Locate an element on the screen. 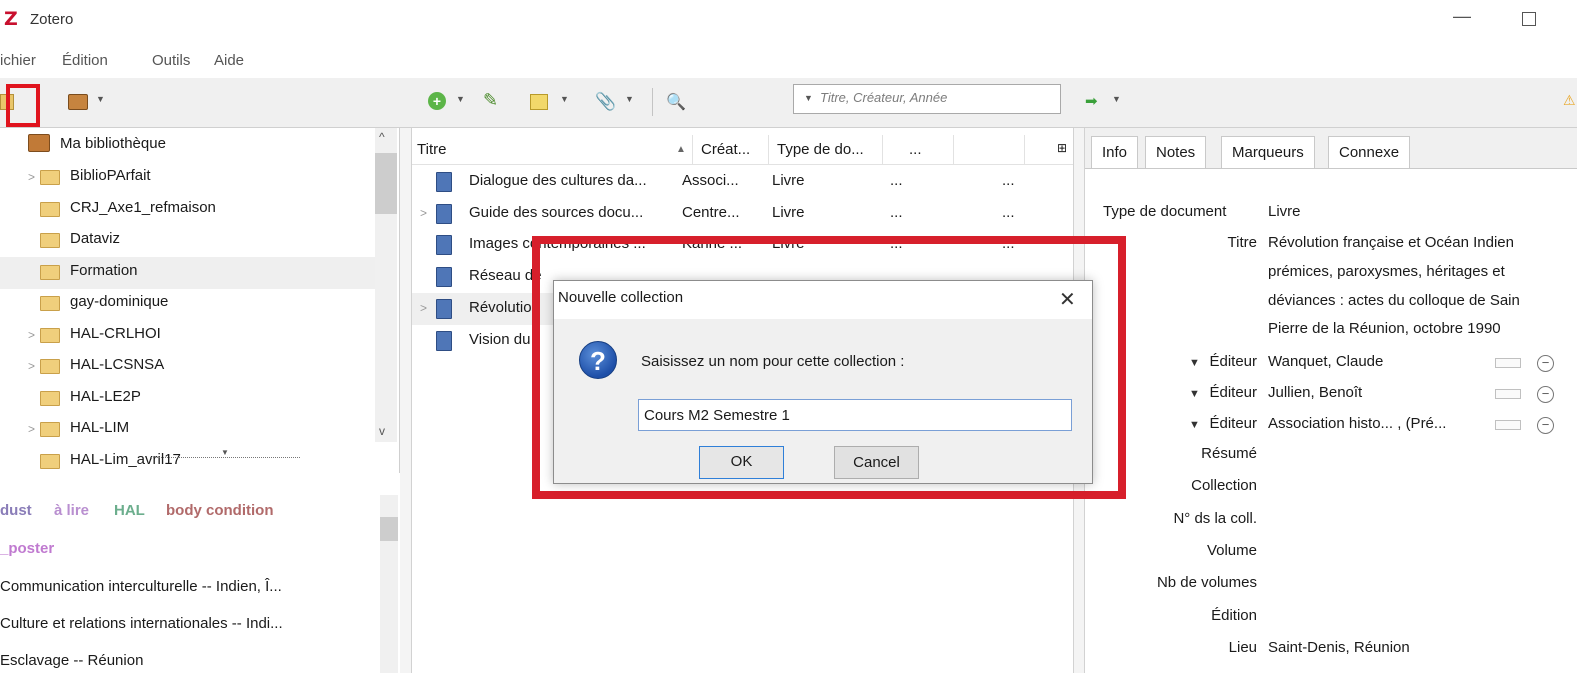  collection-item: > HAL-LIM is located at coordinates (187, 430).